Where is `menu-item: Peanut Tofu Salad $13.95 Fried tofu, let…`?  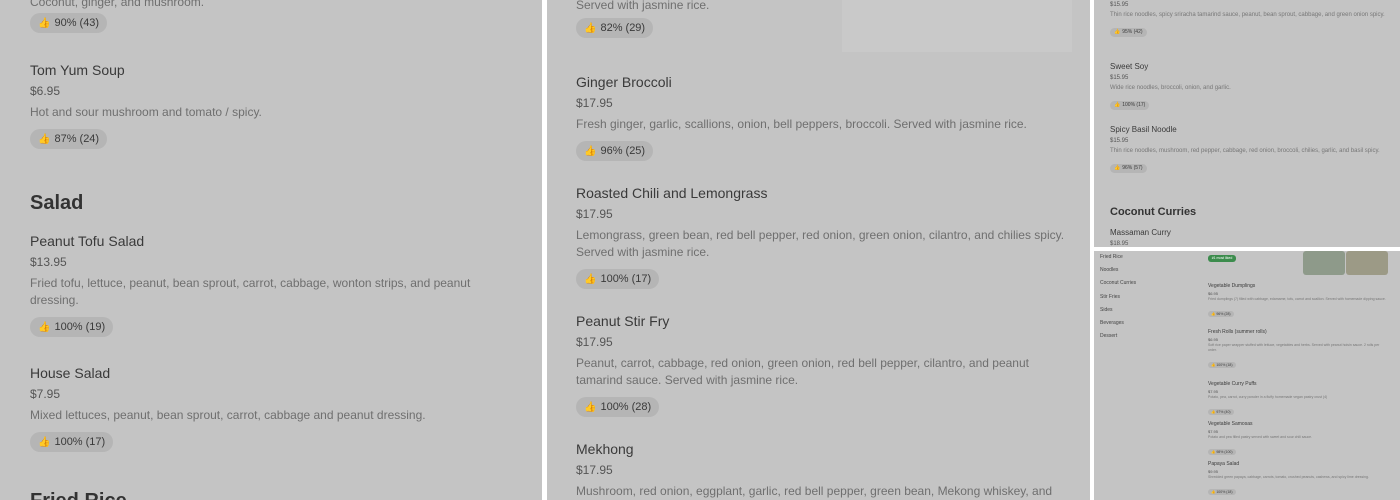
menu-item: Peanut Tofu Salad $13.95 Fried tofu, let… is located at coordinates (270, 285).